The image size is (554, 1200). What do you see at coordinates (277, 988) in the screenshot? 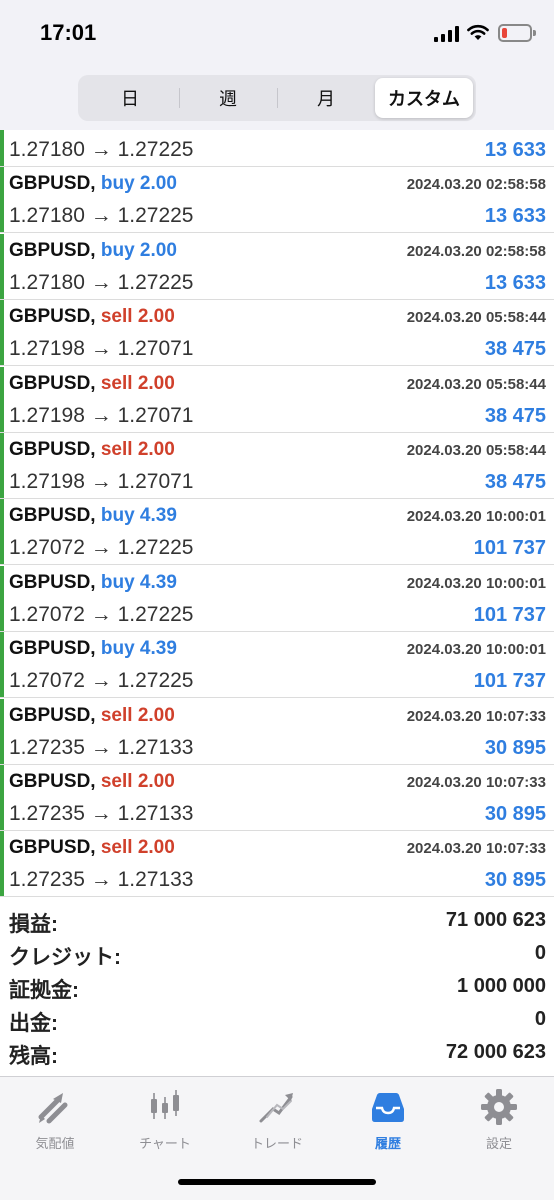
I see `summary-deposit-row: 証拠金: 1 000 000` at bounding box center [277, 988].